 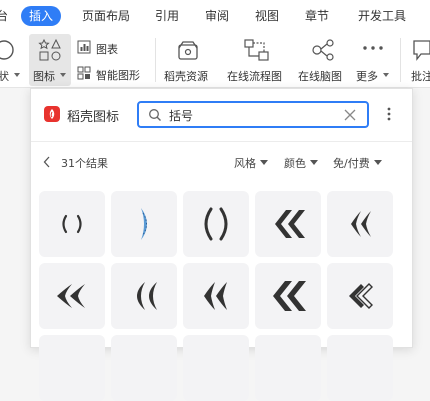 I want to click on search-box: 括号, so click(x=253, y=114).